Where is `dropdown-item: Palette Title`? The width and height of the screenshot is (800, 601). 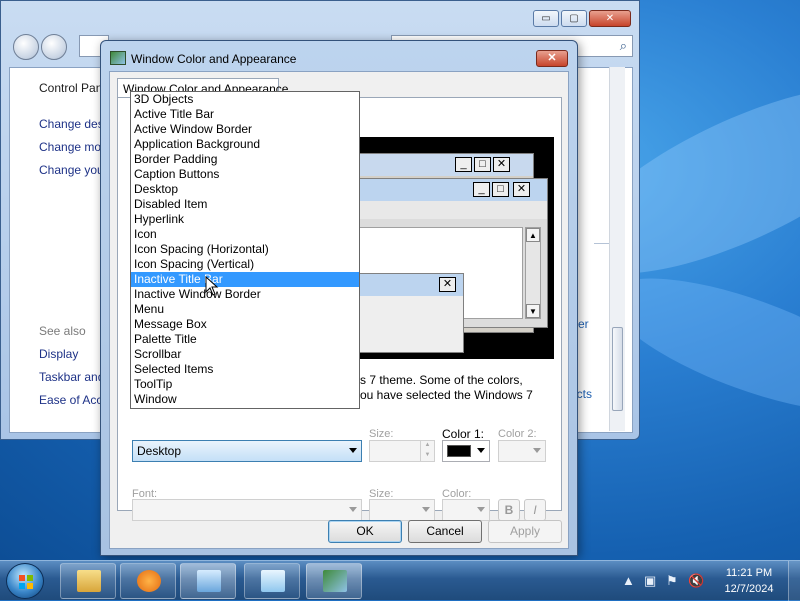 dropdown-item: Palette Title is located at coordinates (245, 339).